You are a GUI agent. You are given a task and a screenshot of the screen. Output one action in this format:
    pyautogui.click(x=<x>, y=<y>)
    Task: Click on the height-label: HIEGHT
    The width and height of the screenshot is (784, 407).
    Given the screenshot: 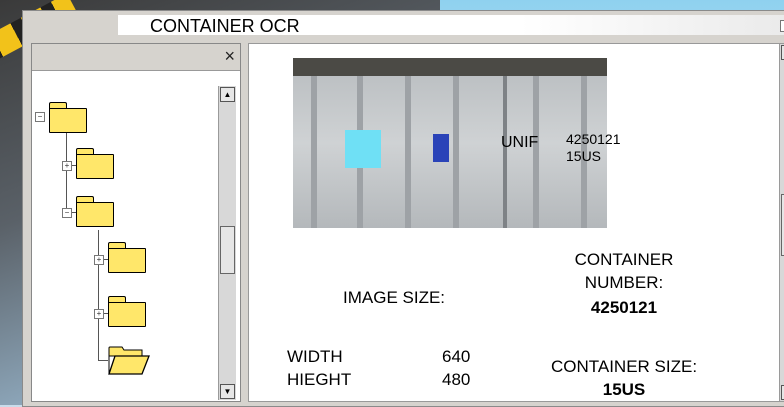 What is the action you would take?
    pyautogui.click(x=319, y=379)
    